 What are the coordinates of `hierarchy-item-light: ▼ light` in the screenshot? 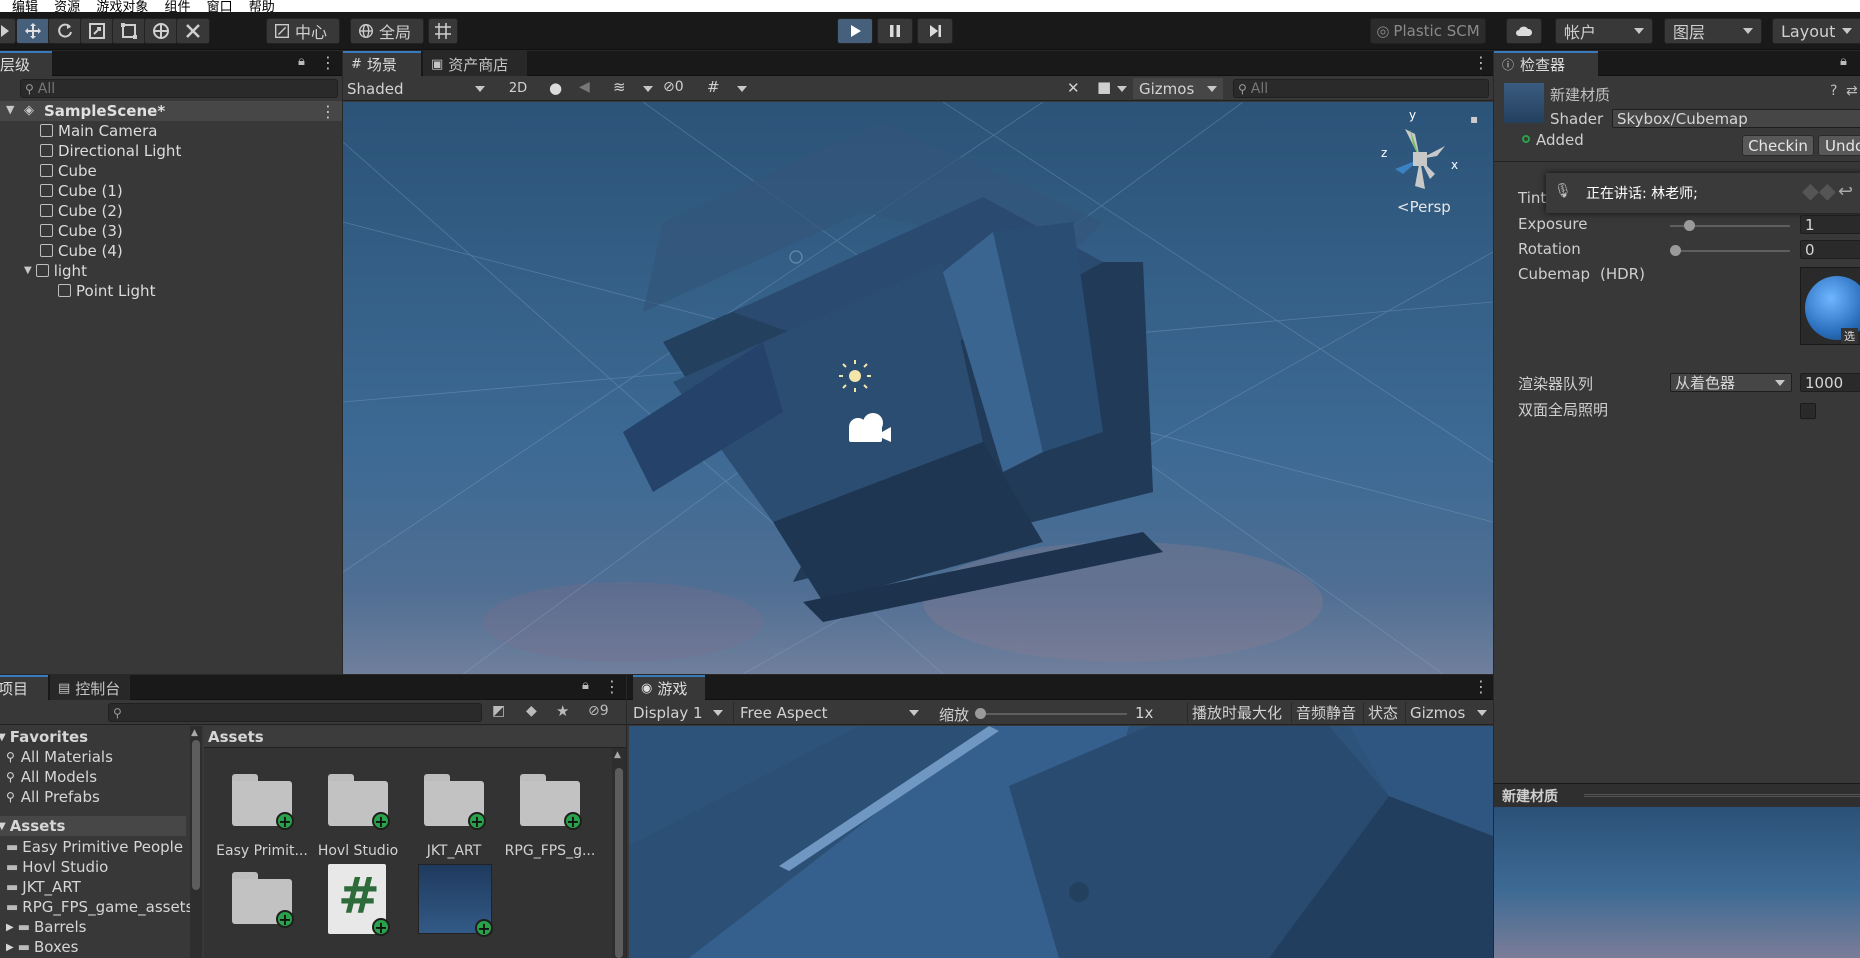 It's located at (55, 271).